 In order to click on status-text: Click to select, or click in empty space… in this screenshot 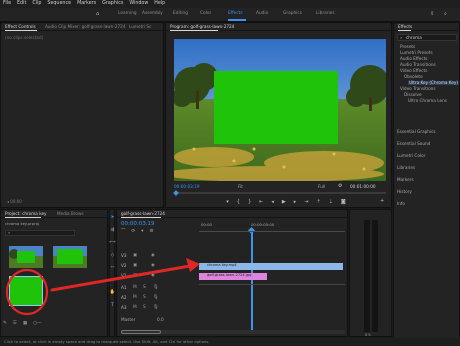, I will do `click(107, 341)`.